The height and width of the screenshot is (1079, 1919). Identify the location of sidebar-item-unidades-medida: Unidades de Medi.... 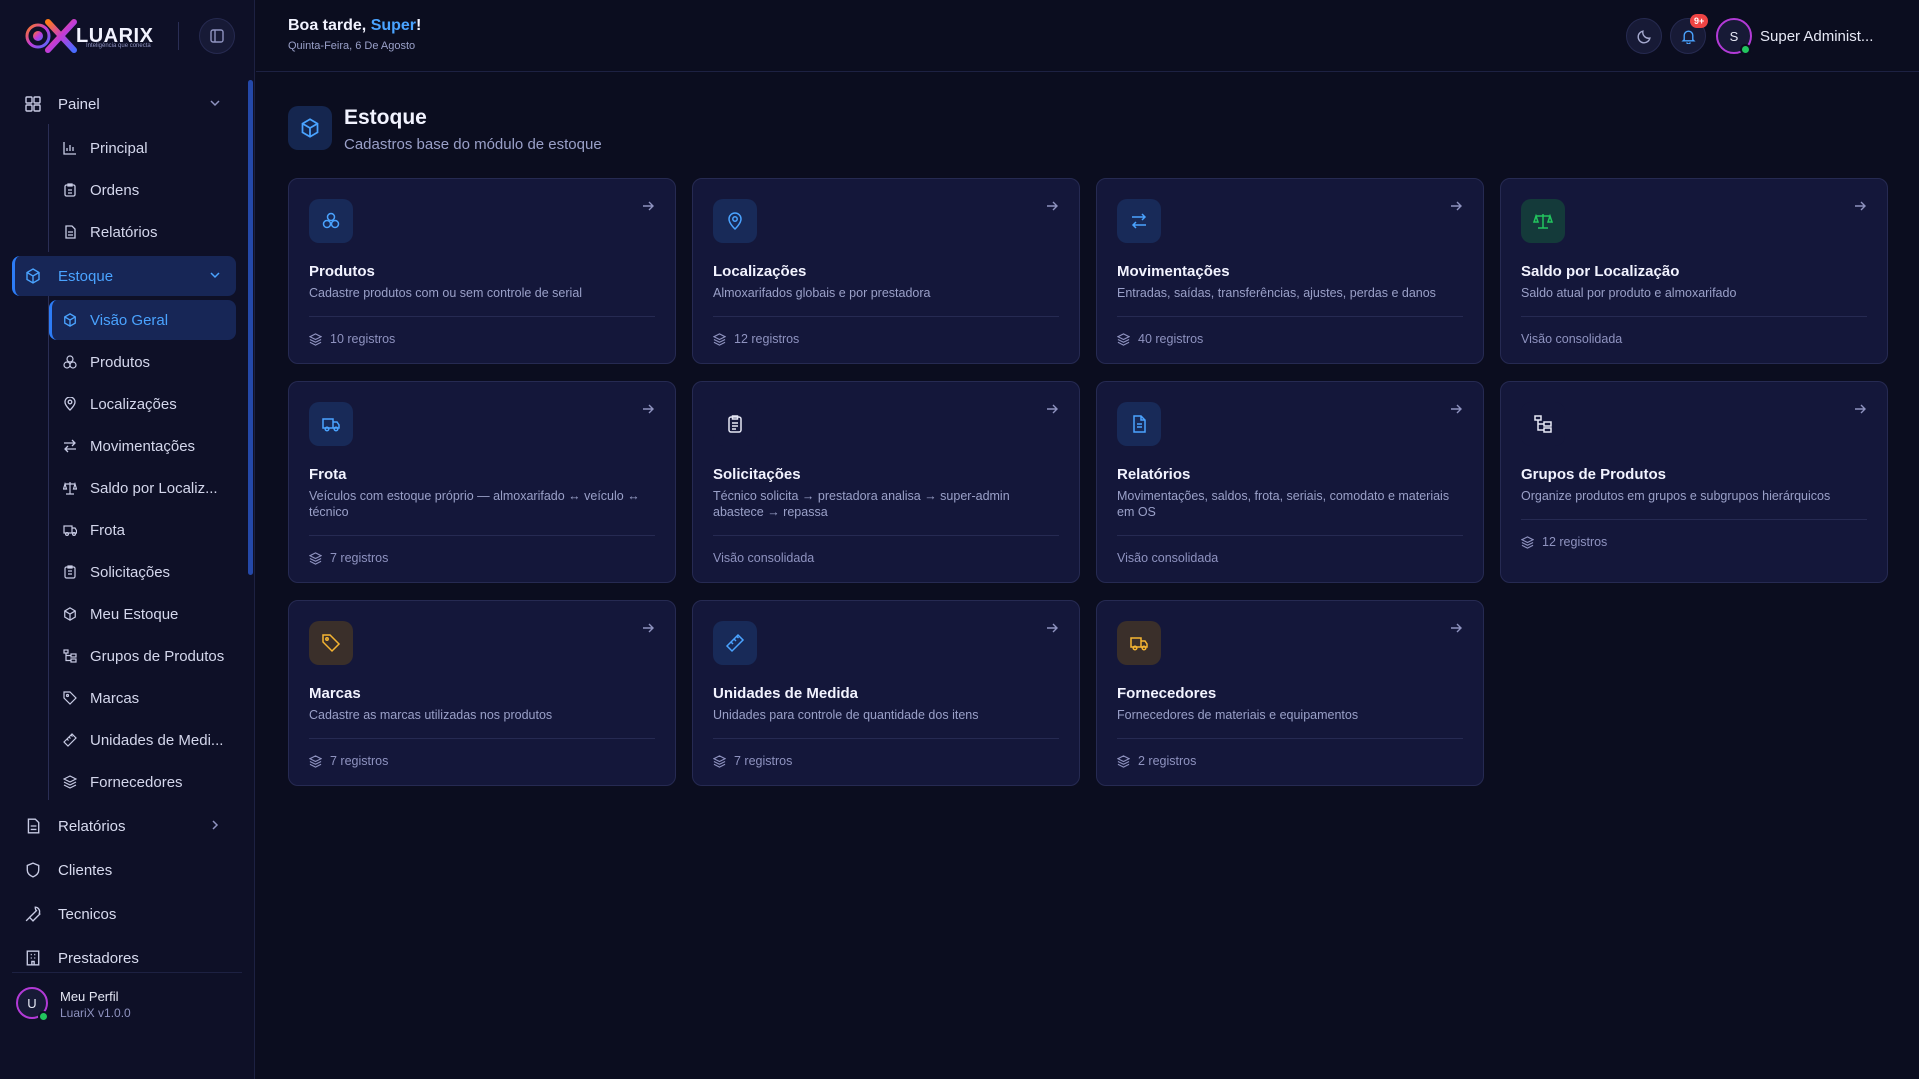
(142, 740).